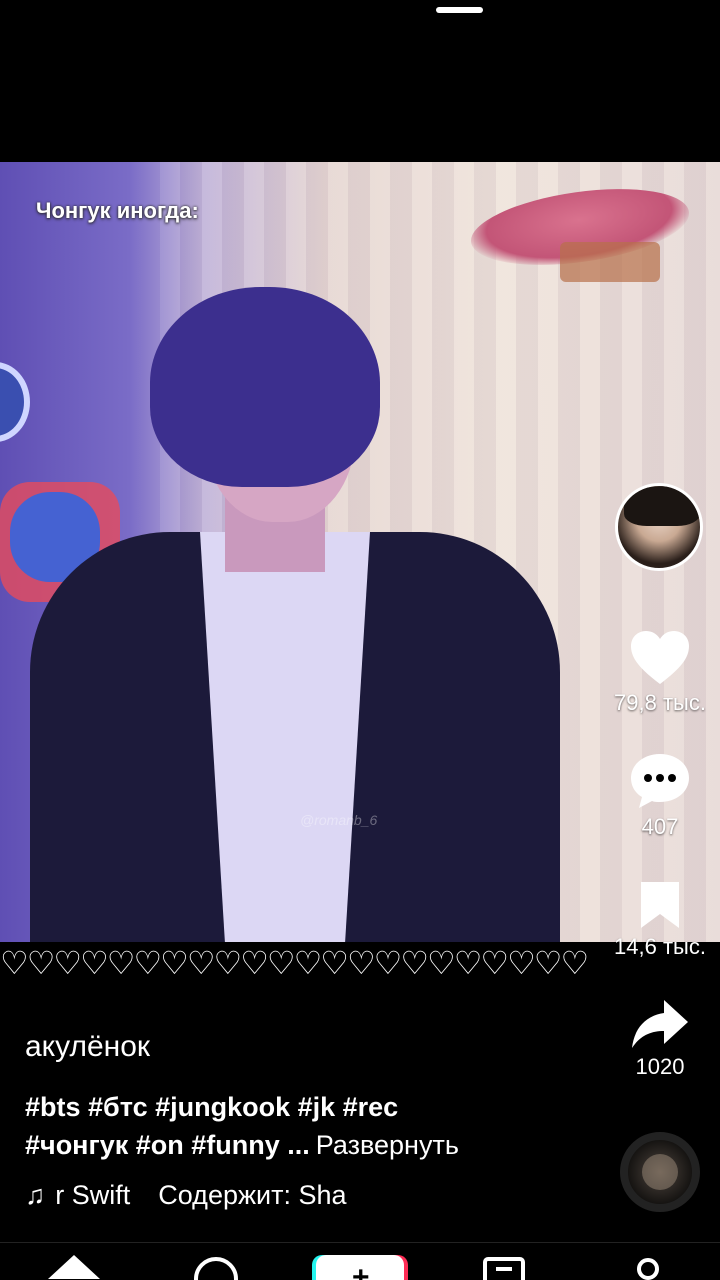  I want to click on heart-icon, so click(660, 658).